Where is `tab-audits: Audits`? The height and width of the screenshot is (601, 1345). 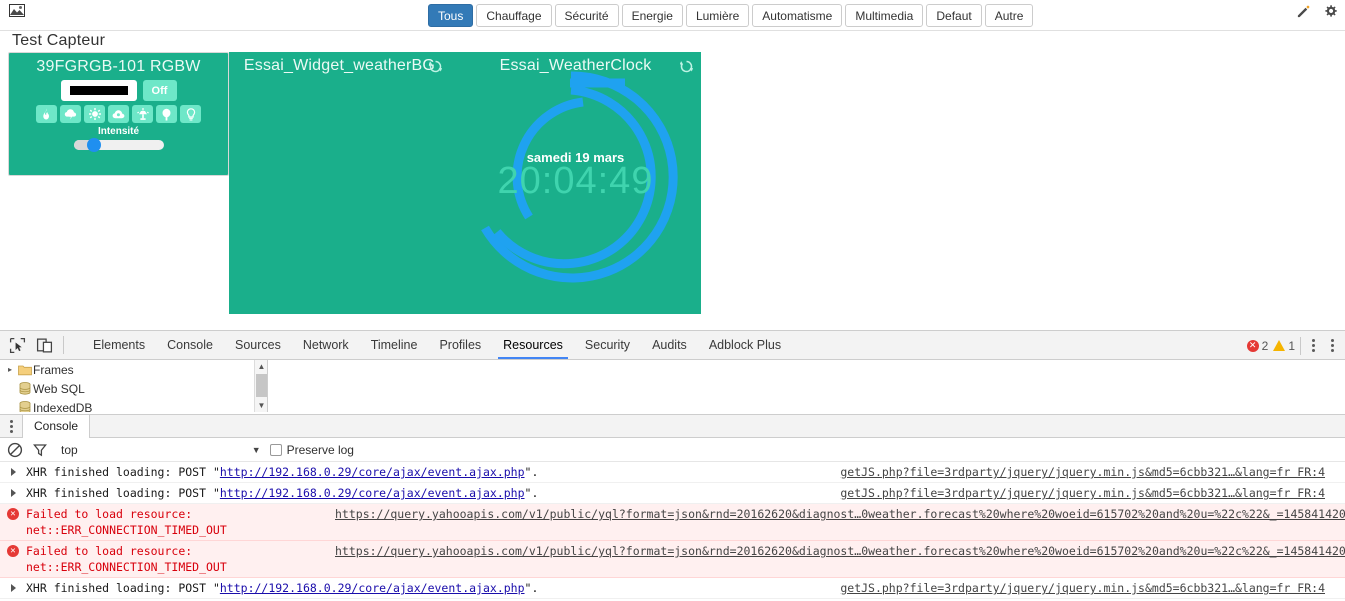 tab-audits: Audits is located at coordinates (669, 345).